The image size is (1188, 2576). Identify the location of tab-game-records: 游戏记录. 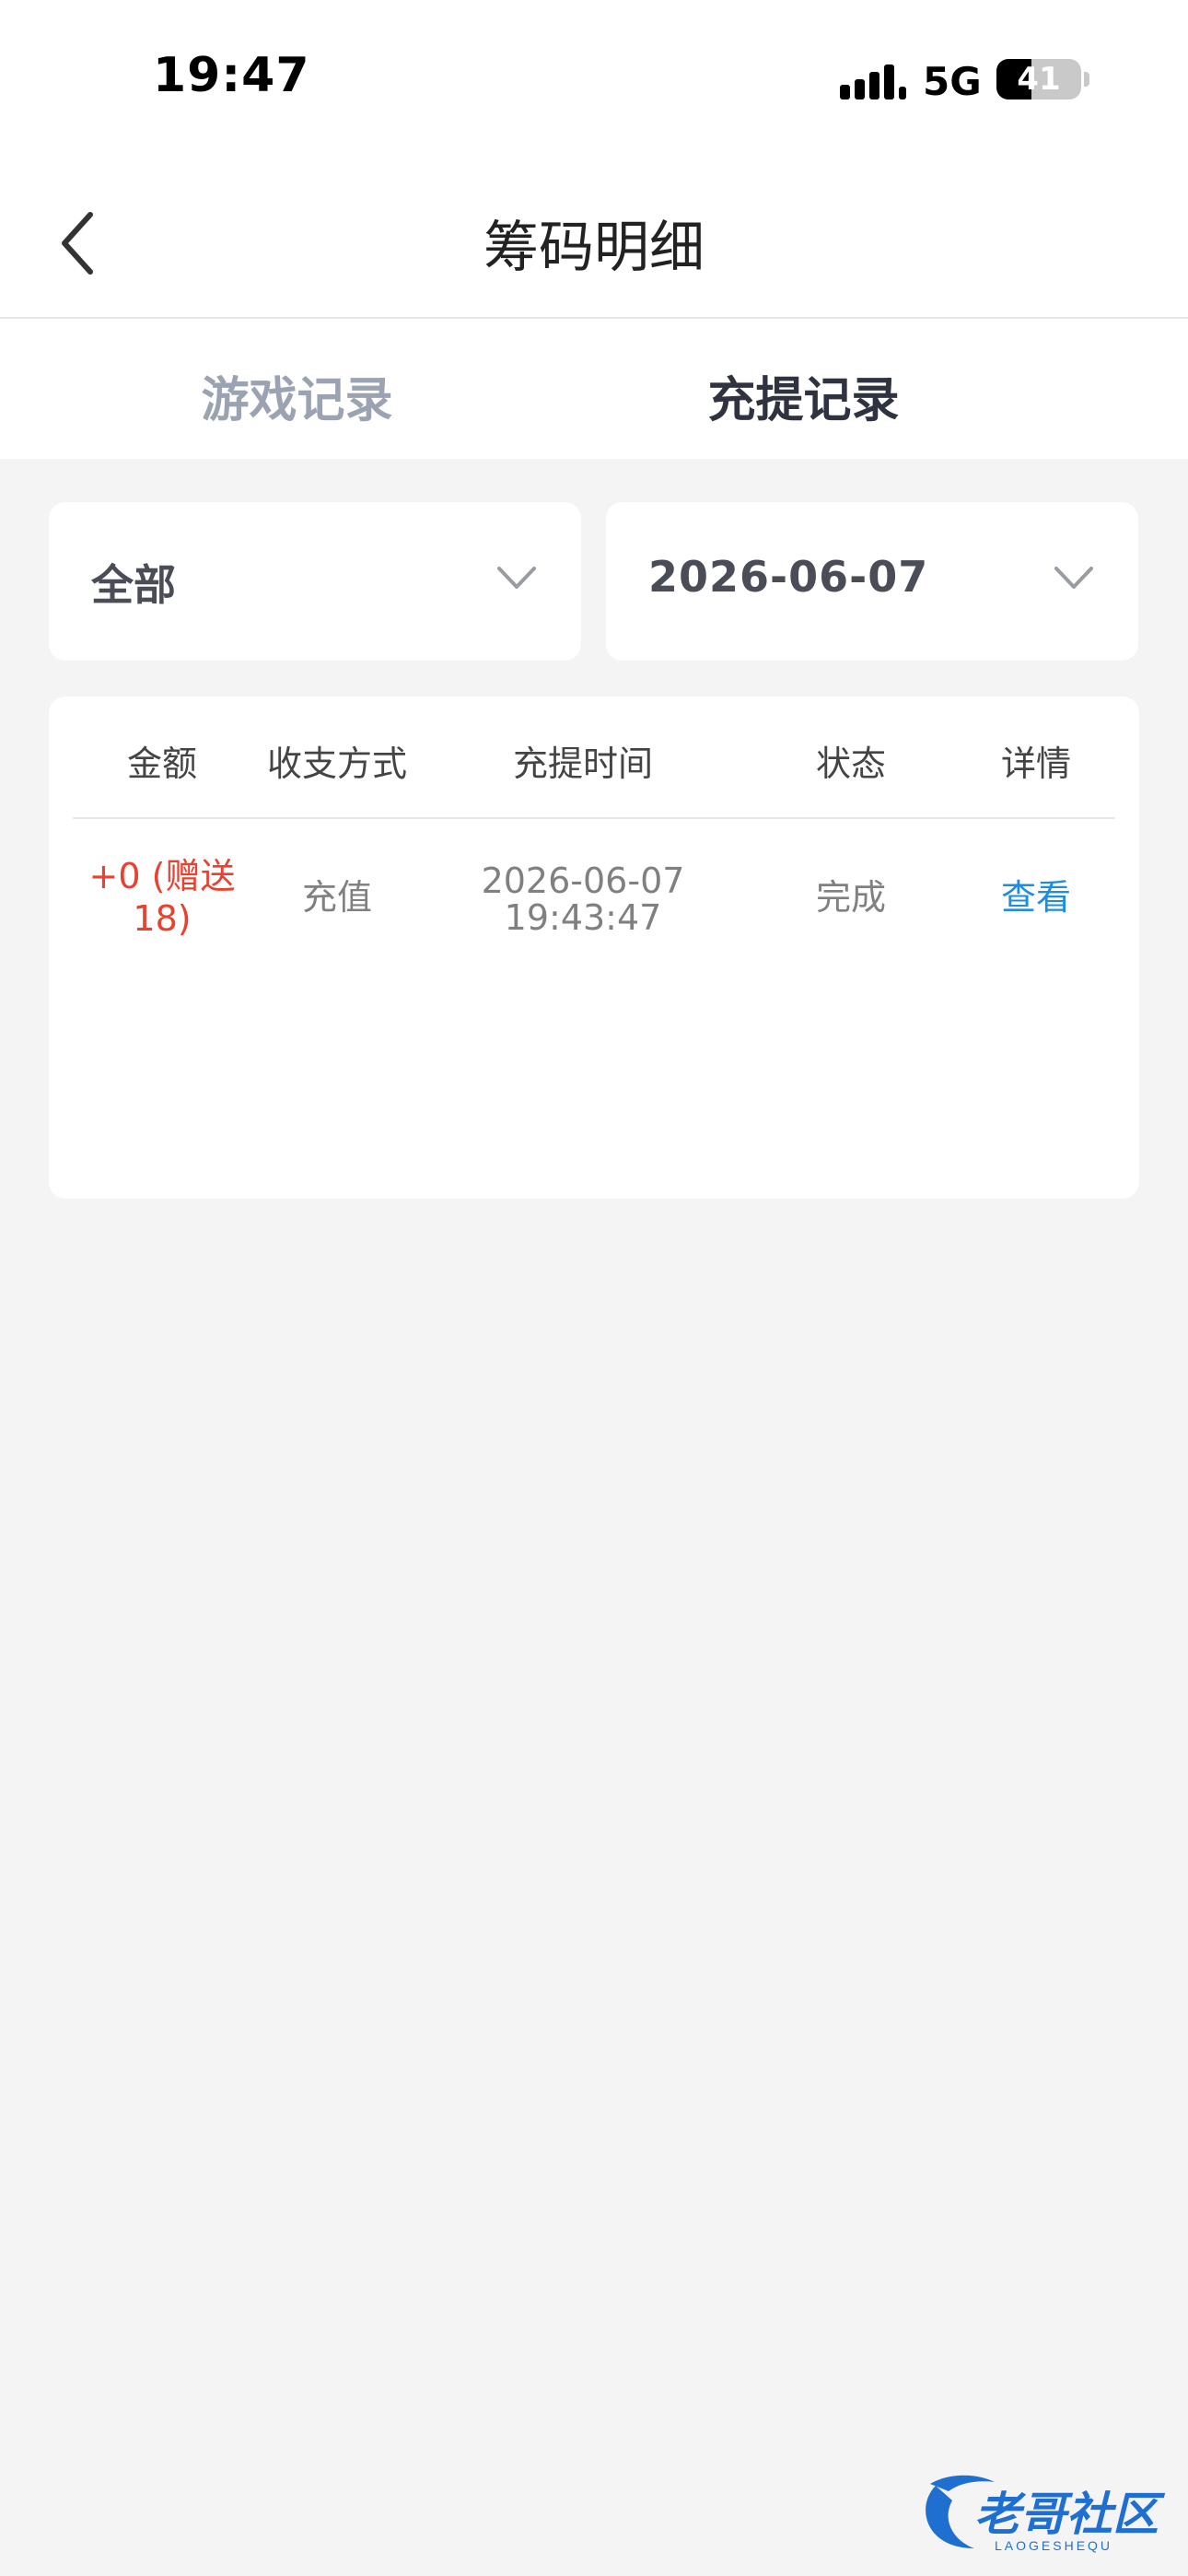
(297, 395).